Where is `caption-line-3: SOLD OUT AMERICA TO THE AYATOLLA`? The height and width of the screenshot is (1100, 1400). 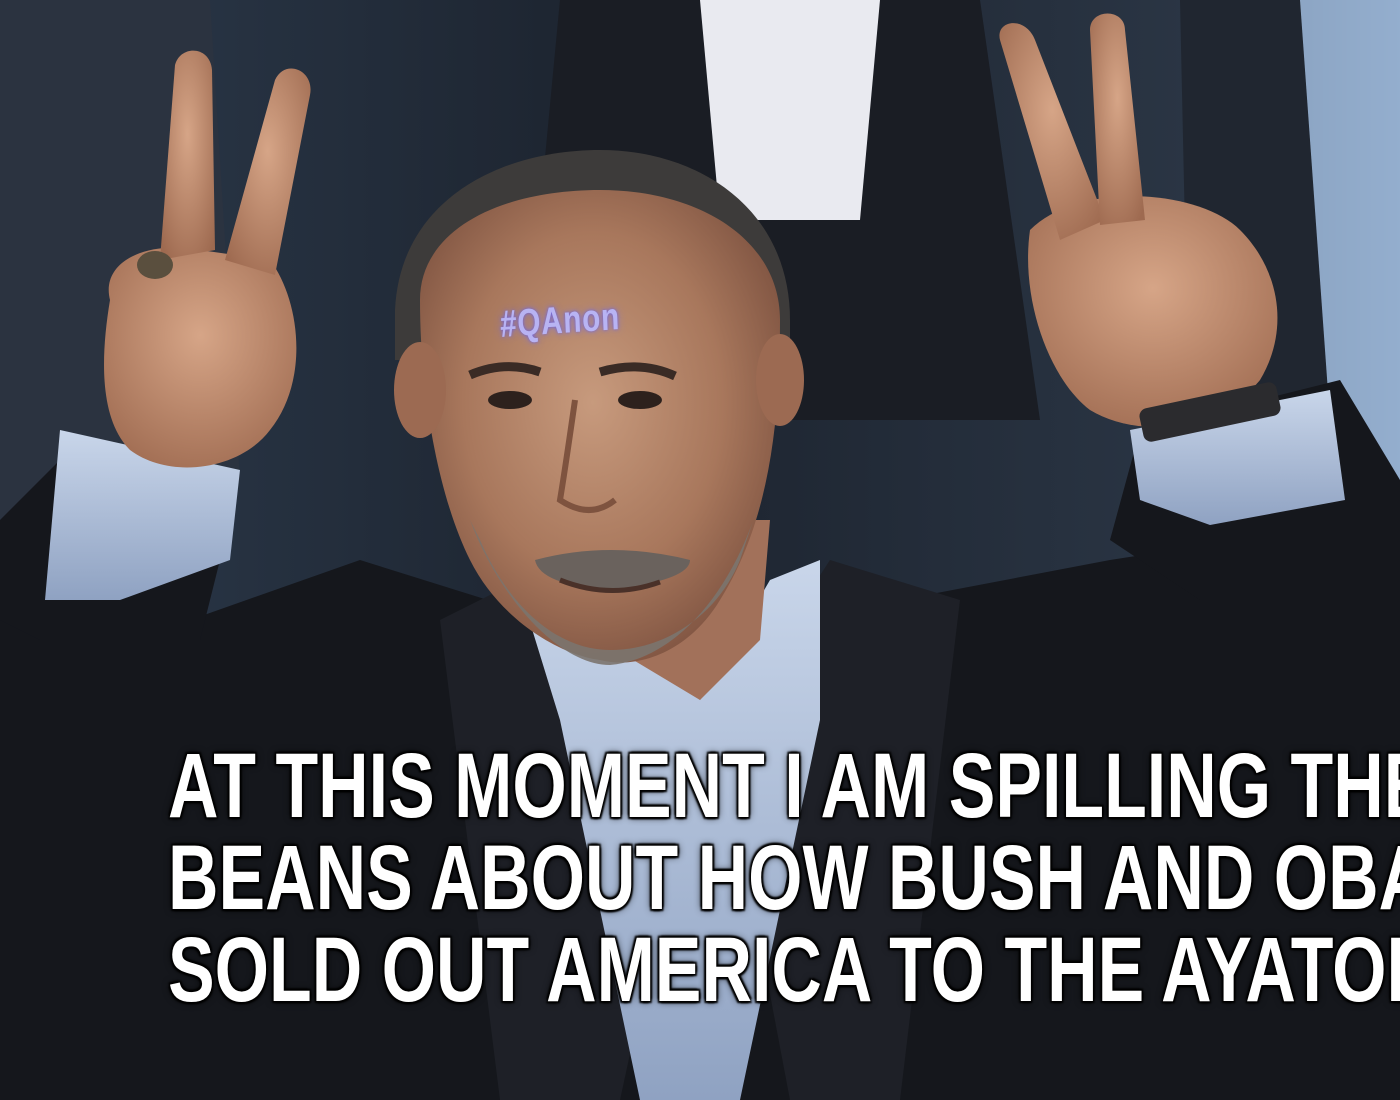
caption-line-3: SOLD OUT AMERICA TO THE AYATOLLA is located at coordinates (784, 970).